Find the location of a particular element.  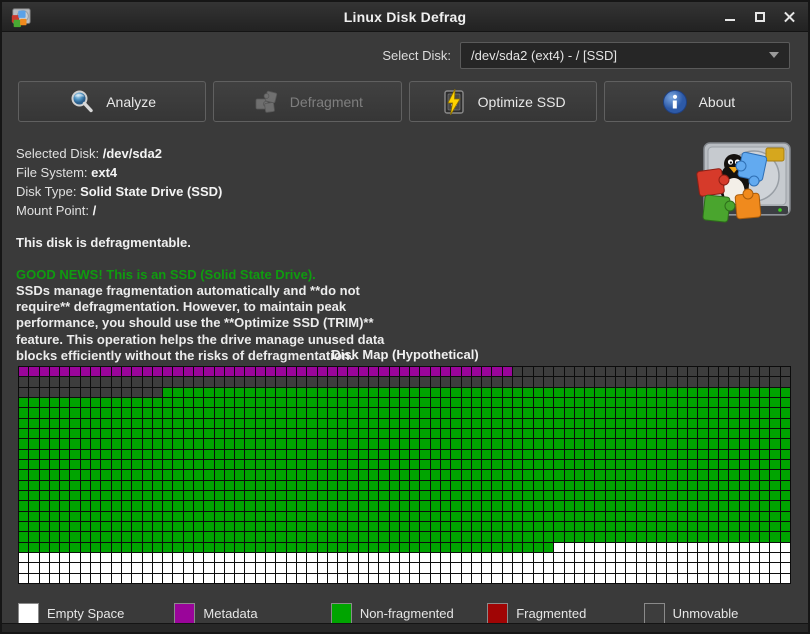

about-button: About is located at coordinates (697, 101).